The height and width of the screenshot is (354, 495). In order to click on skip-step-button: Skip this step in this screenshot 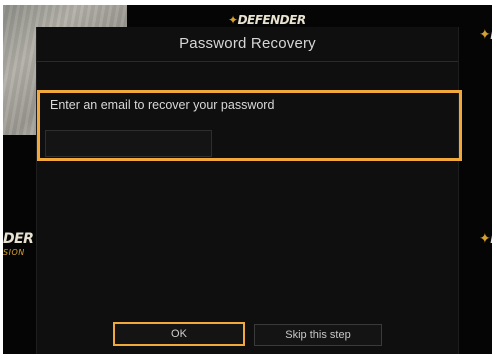, I will do `click(318, 335)`.